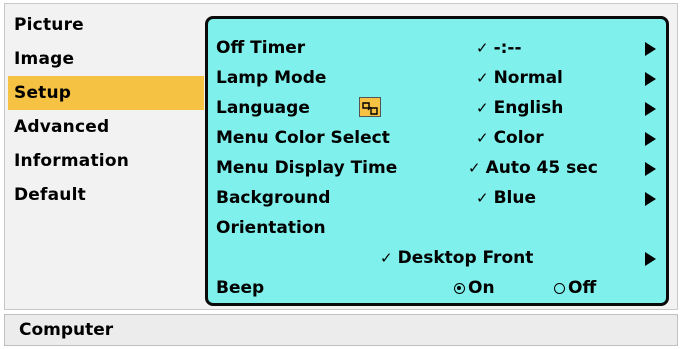 This screenshot has height=349, width=681. Describe the element at coordinates (438, 228) in the screenshot. I see `orientation-label-row: Orientation` at that location.